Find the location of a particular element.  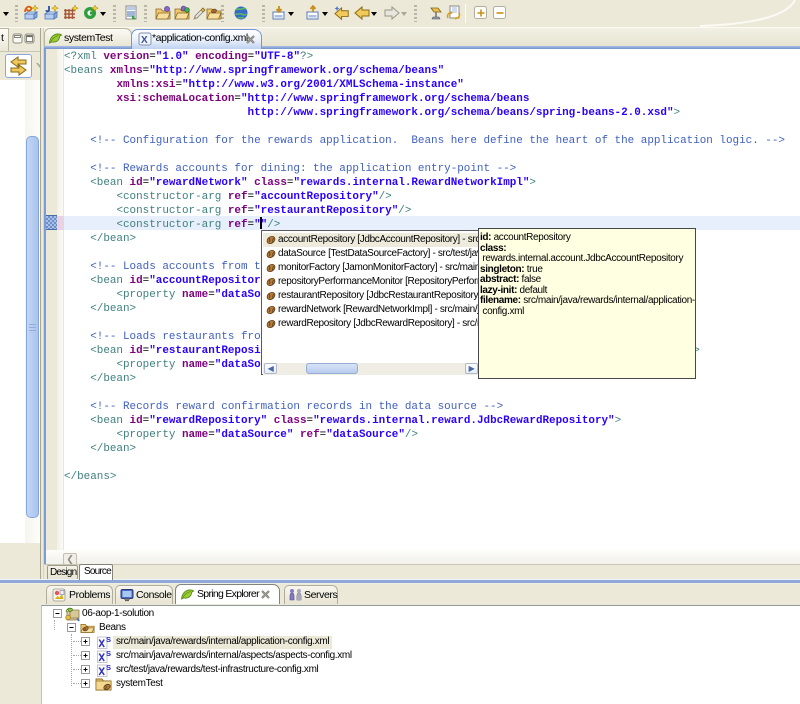

svg-text: X is located at coordinates (144, 40).